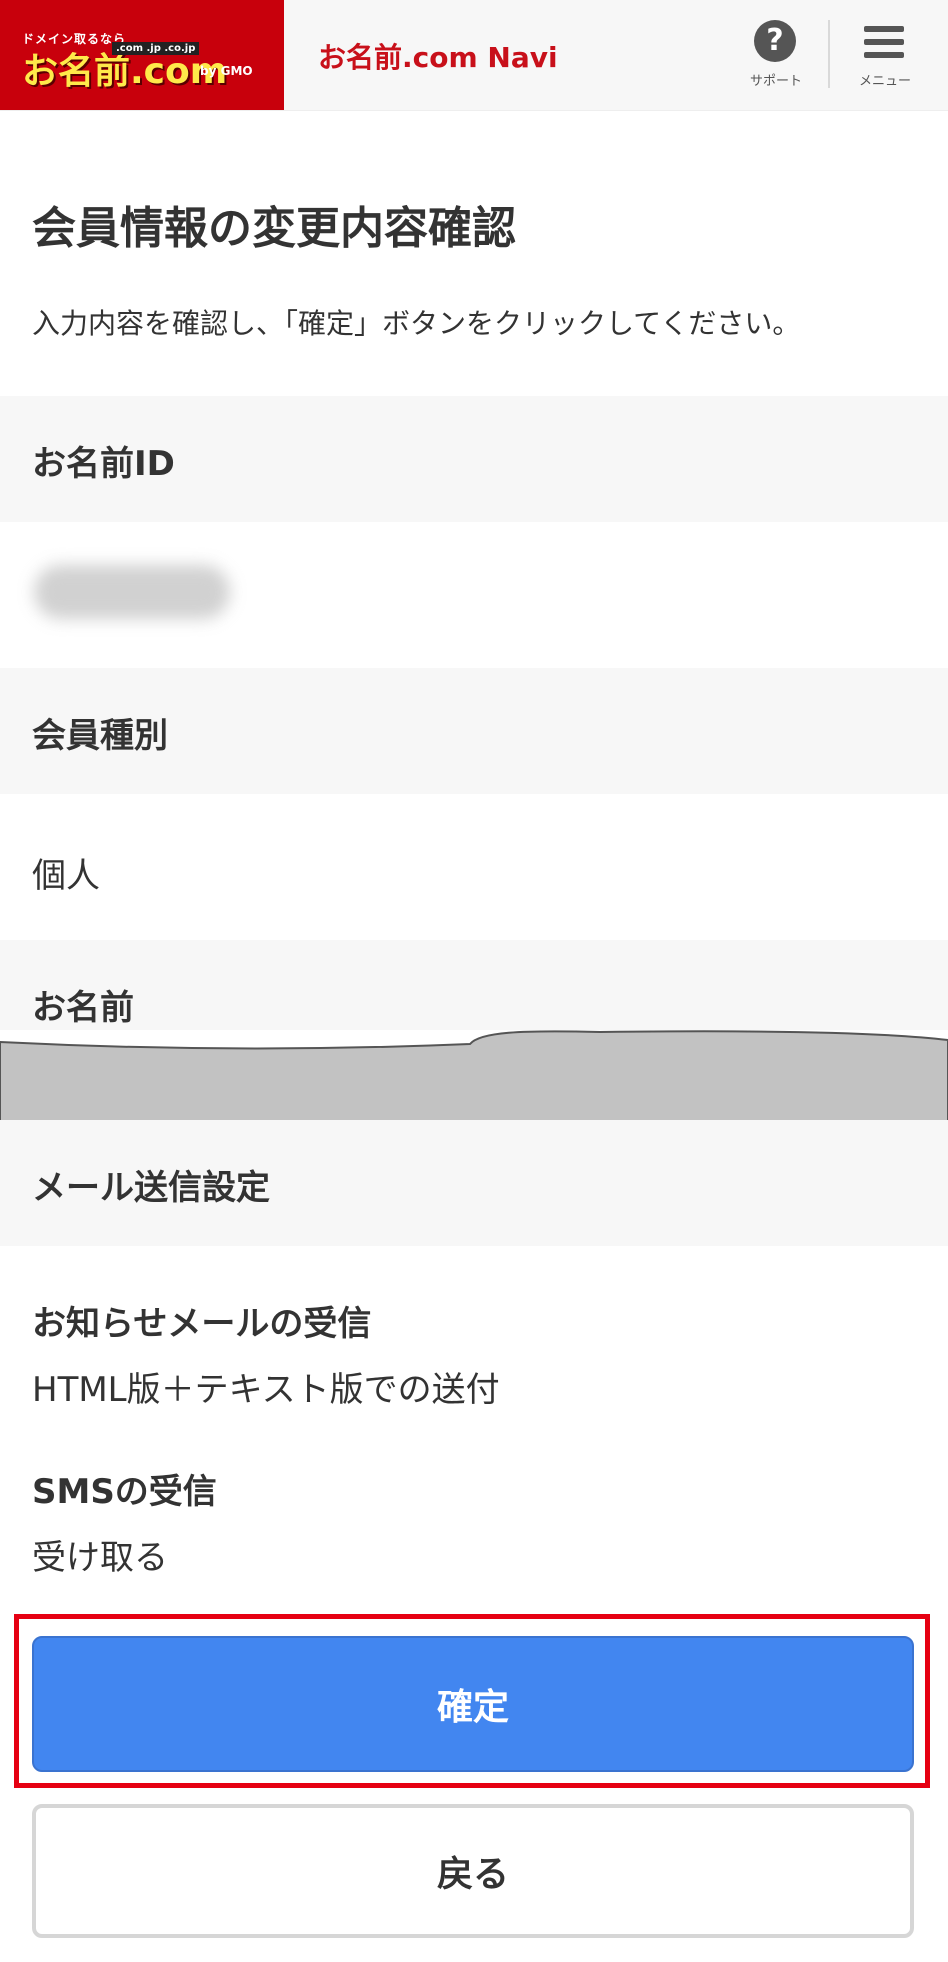  What do you see at coordinates (775, 81) in the screenshot?
I see `support-label: サポート` at bounding box center [775, 81].